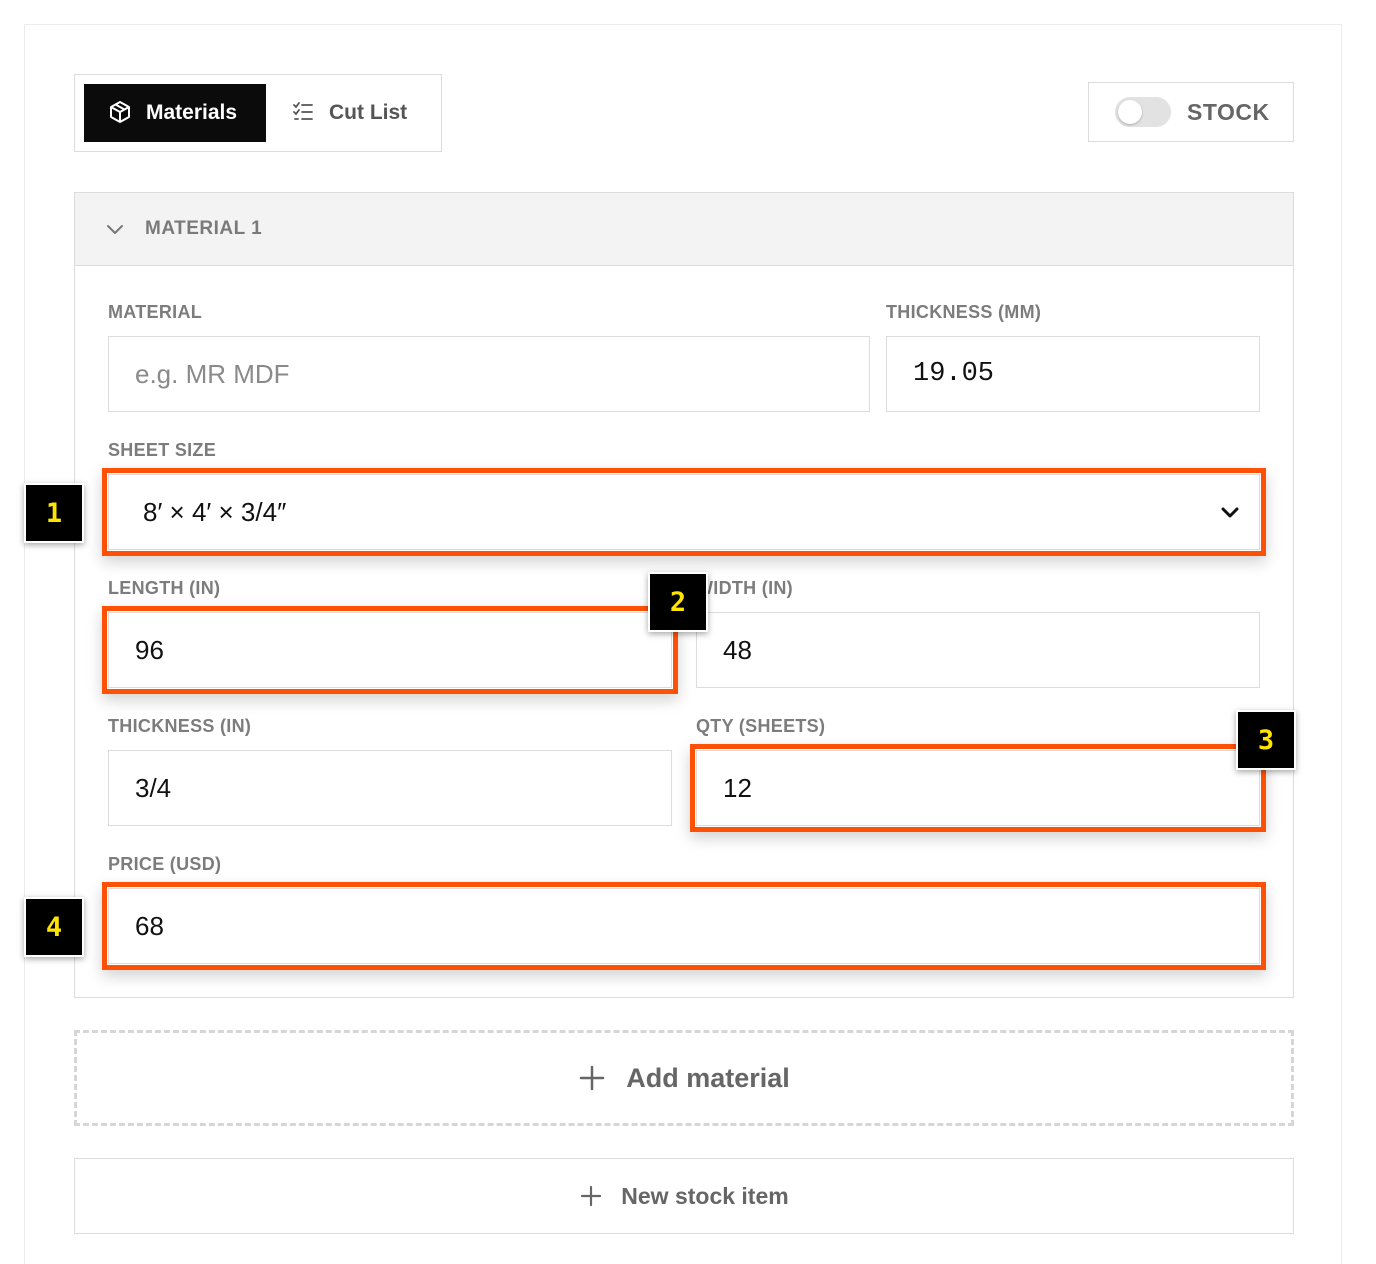 This screenshot has height=1264, width=1376. I want to click on annotation-badge-4: 4, so click(54, 927).